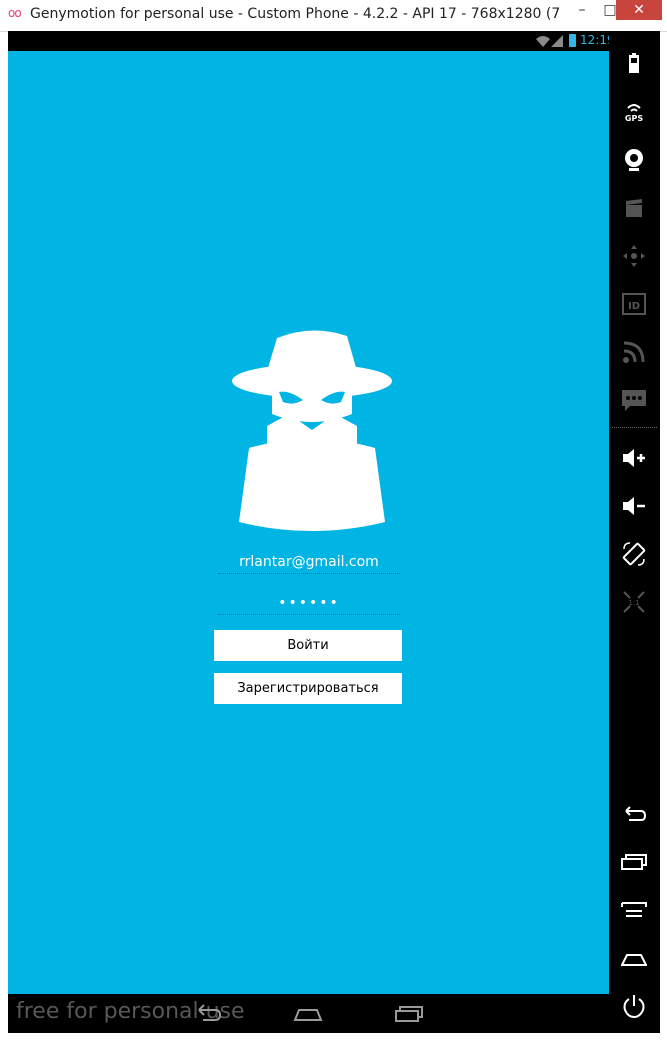  I want to click on android-statusbar: 12:19, so click(311, 41).